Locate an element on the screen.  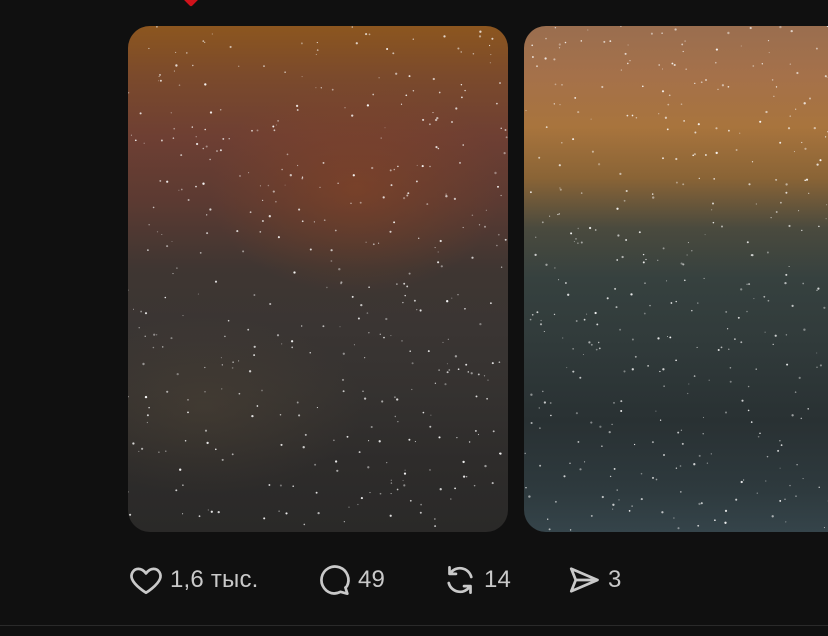
share-button: 3 is located at coordinates (601, 580).